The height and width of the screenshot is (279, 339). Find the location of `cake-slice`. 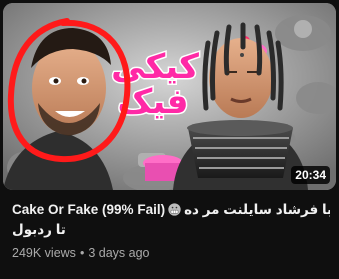

cake-slice is located at coordinates (240, 149).